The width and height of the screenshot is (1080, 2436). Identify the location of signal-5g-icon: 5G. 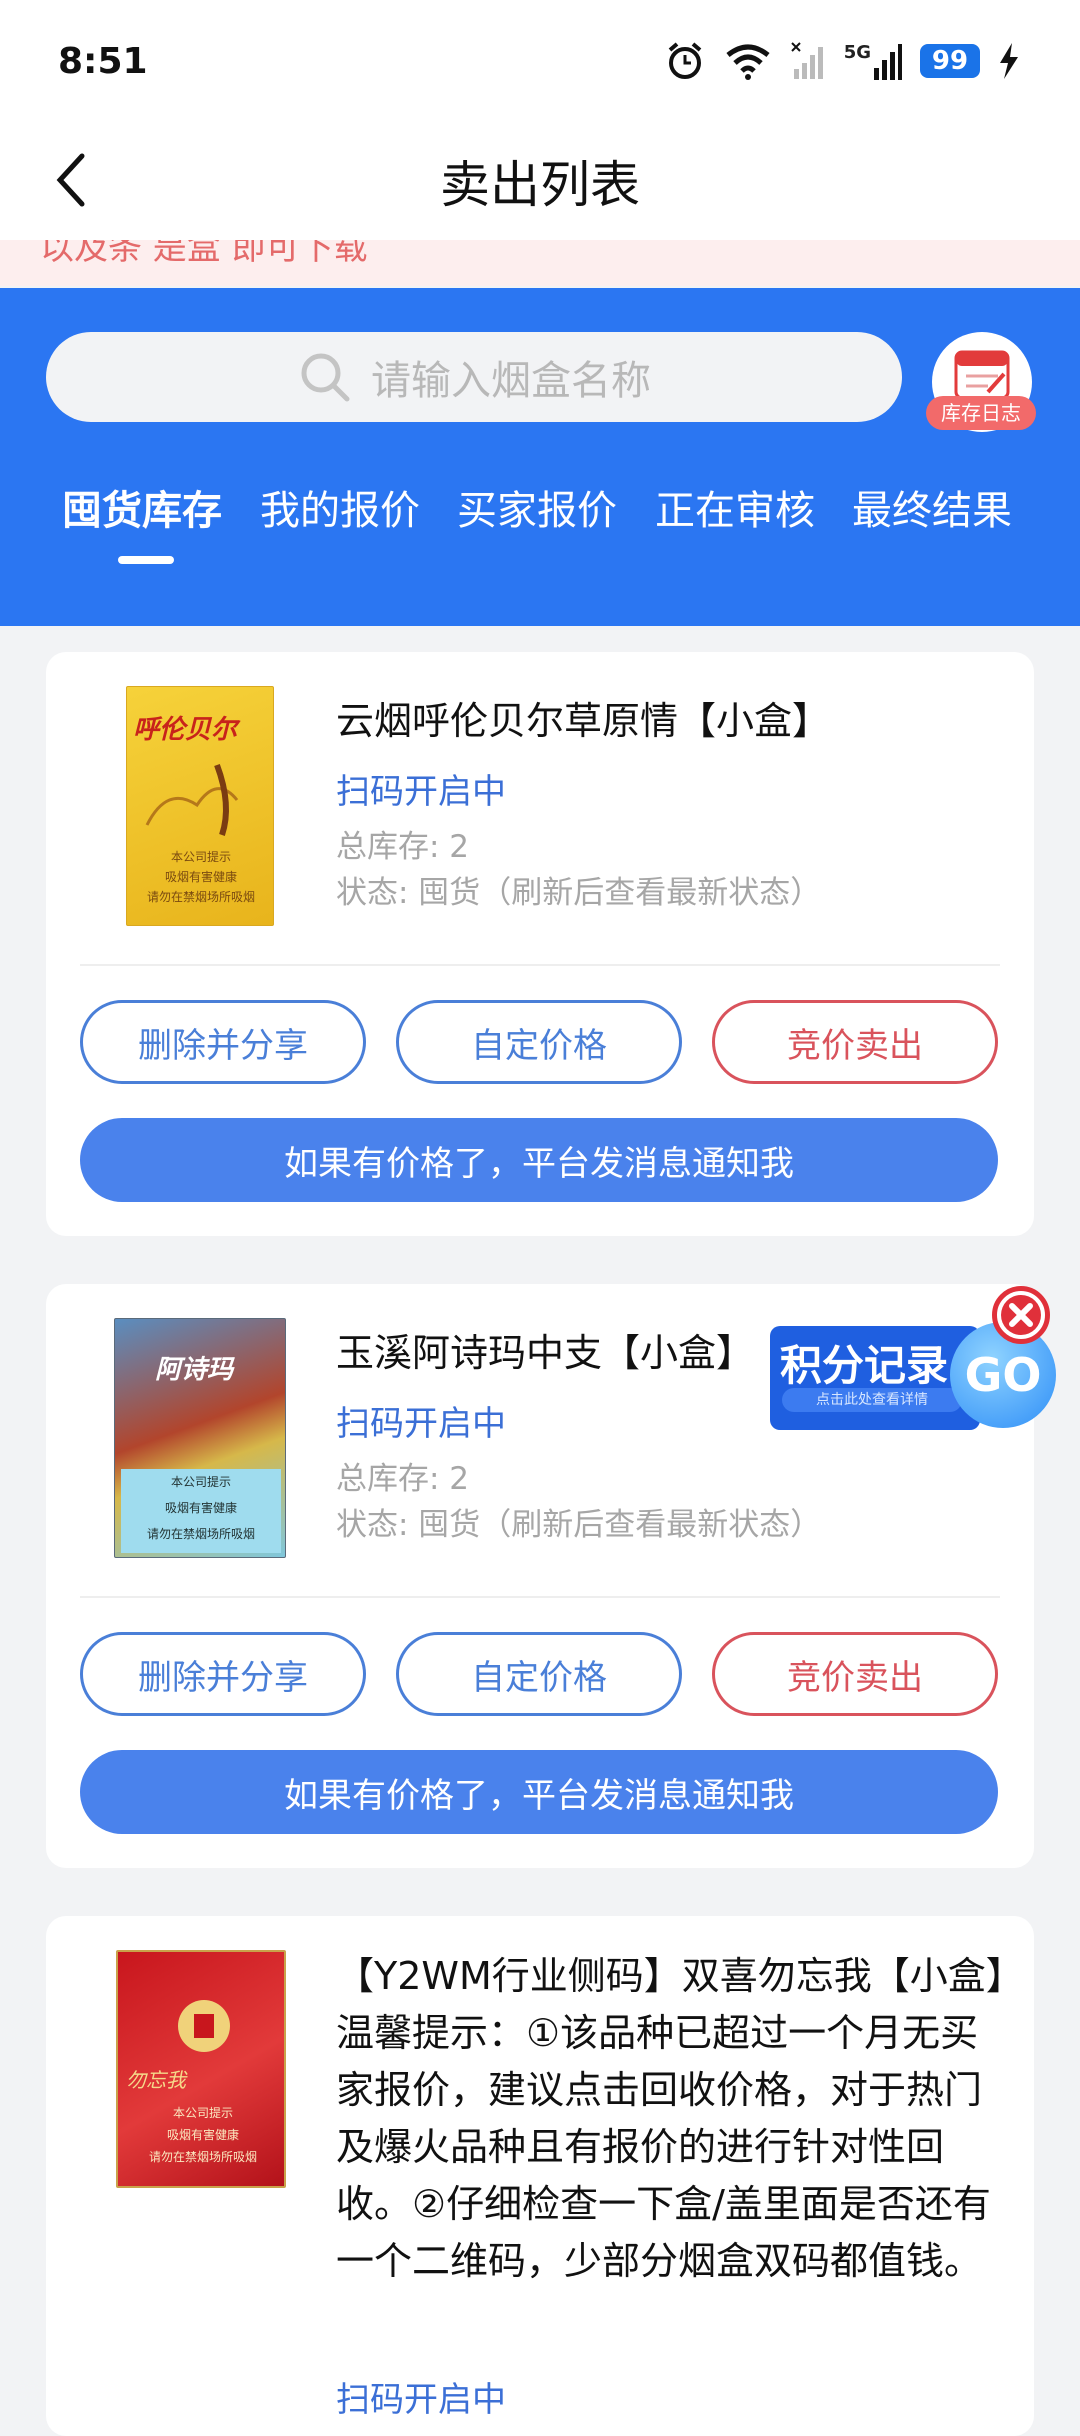
(873, 61).